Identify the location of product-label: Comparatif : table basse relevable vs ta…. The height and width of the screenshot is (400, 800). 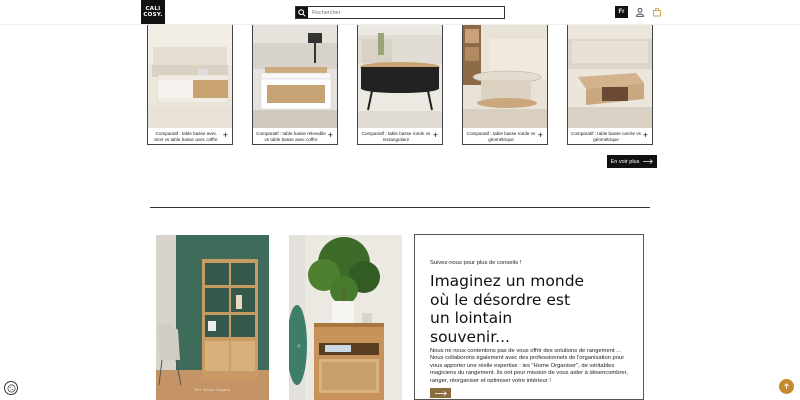
(291, 136).